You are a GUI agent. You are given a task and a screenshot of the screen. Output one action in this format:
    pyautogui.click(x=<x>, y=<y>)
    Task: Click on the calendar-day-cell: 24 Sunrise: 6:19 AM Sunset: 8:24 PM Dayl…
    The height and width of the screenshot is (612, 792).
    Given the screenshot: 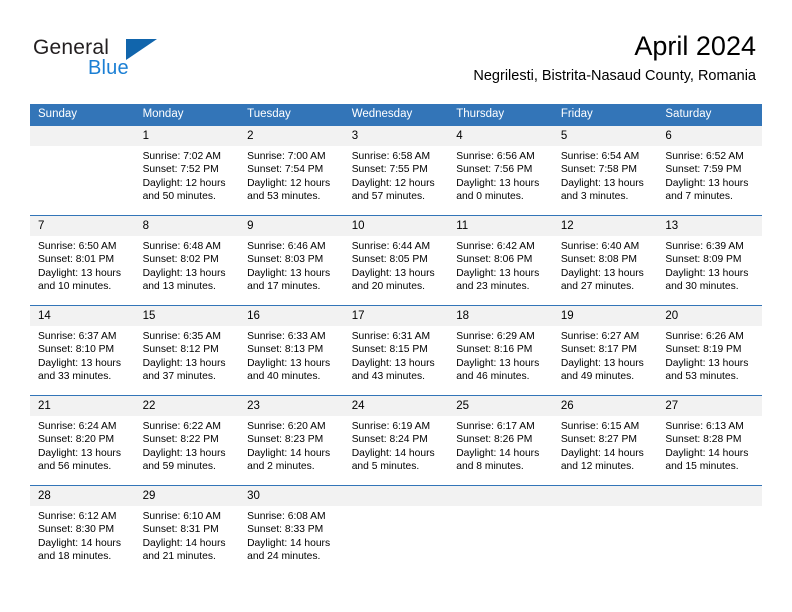 What is the action you would take?
    pyautogui.click(x=396, y=440)
    